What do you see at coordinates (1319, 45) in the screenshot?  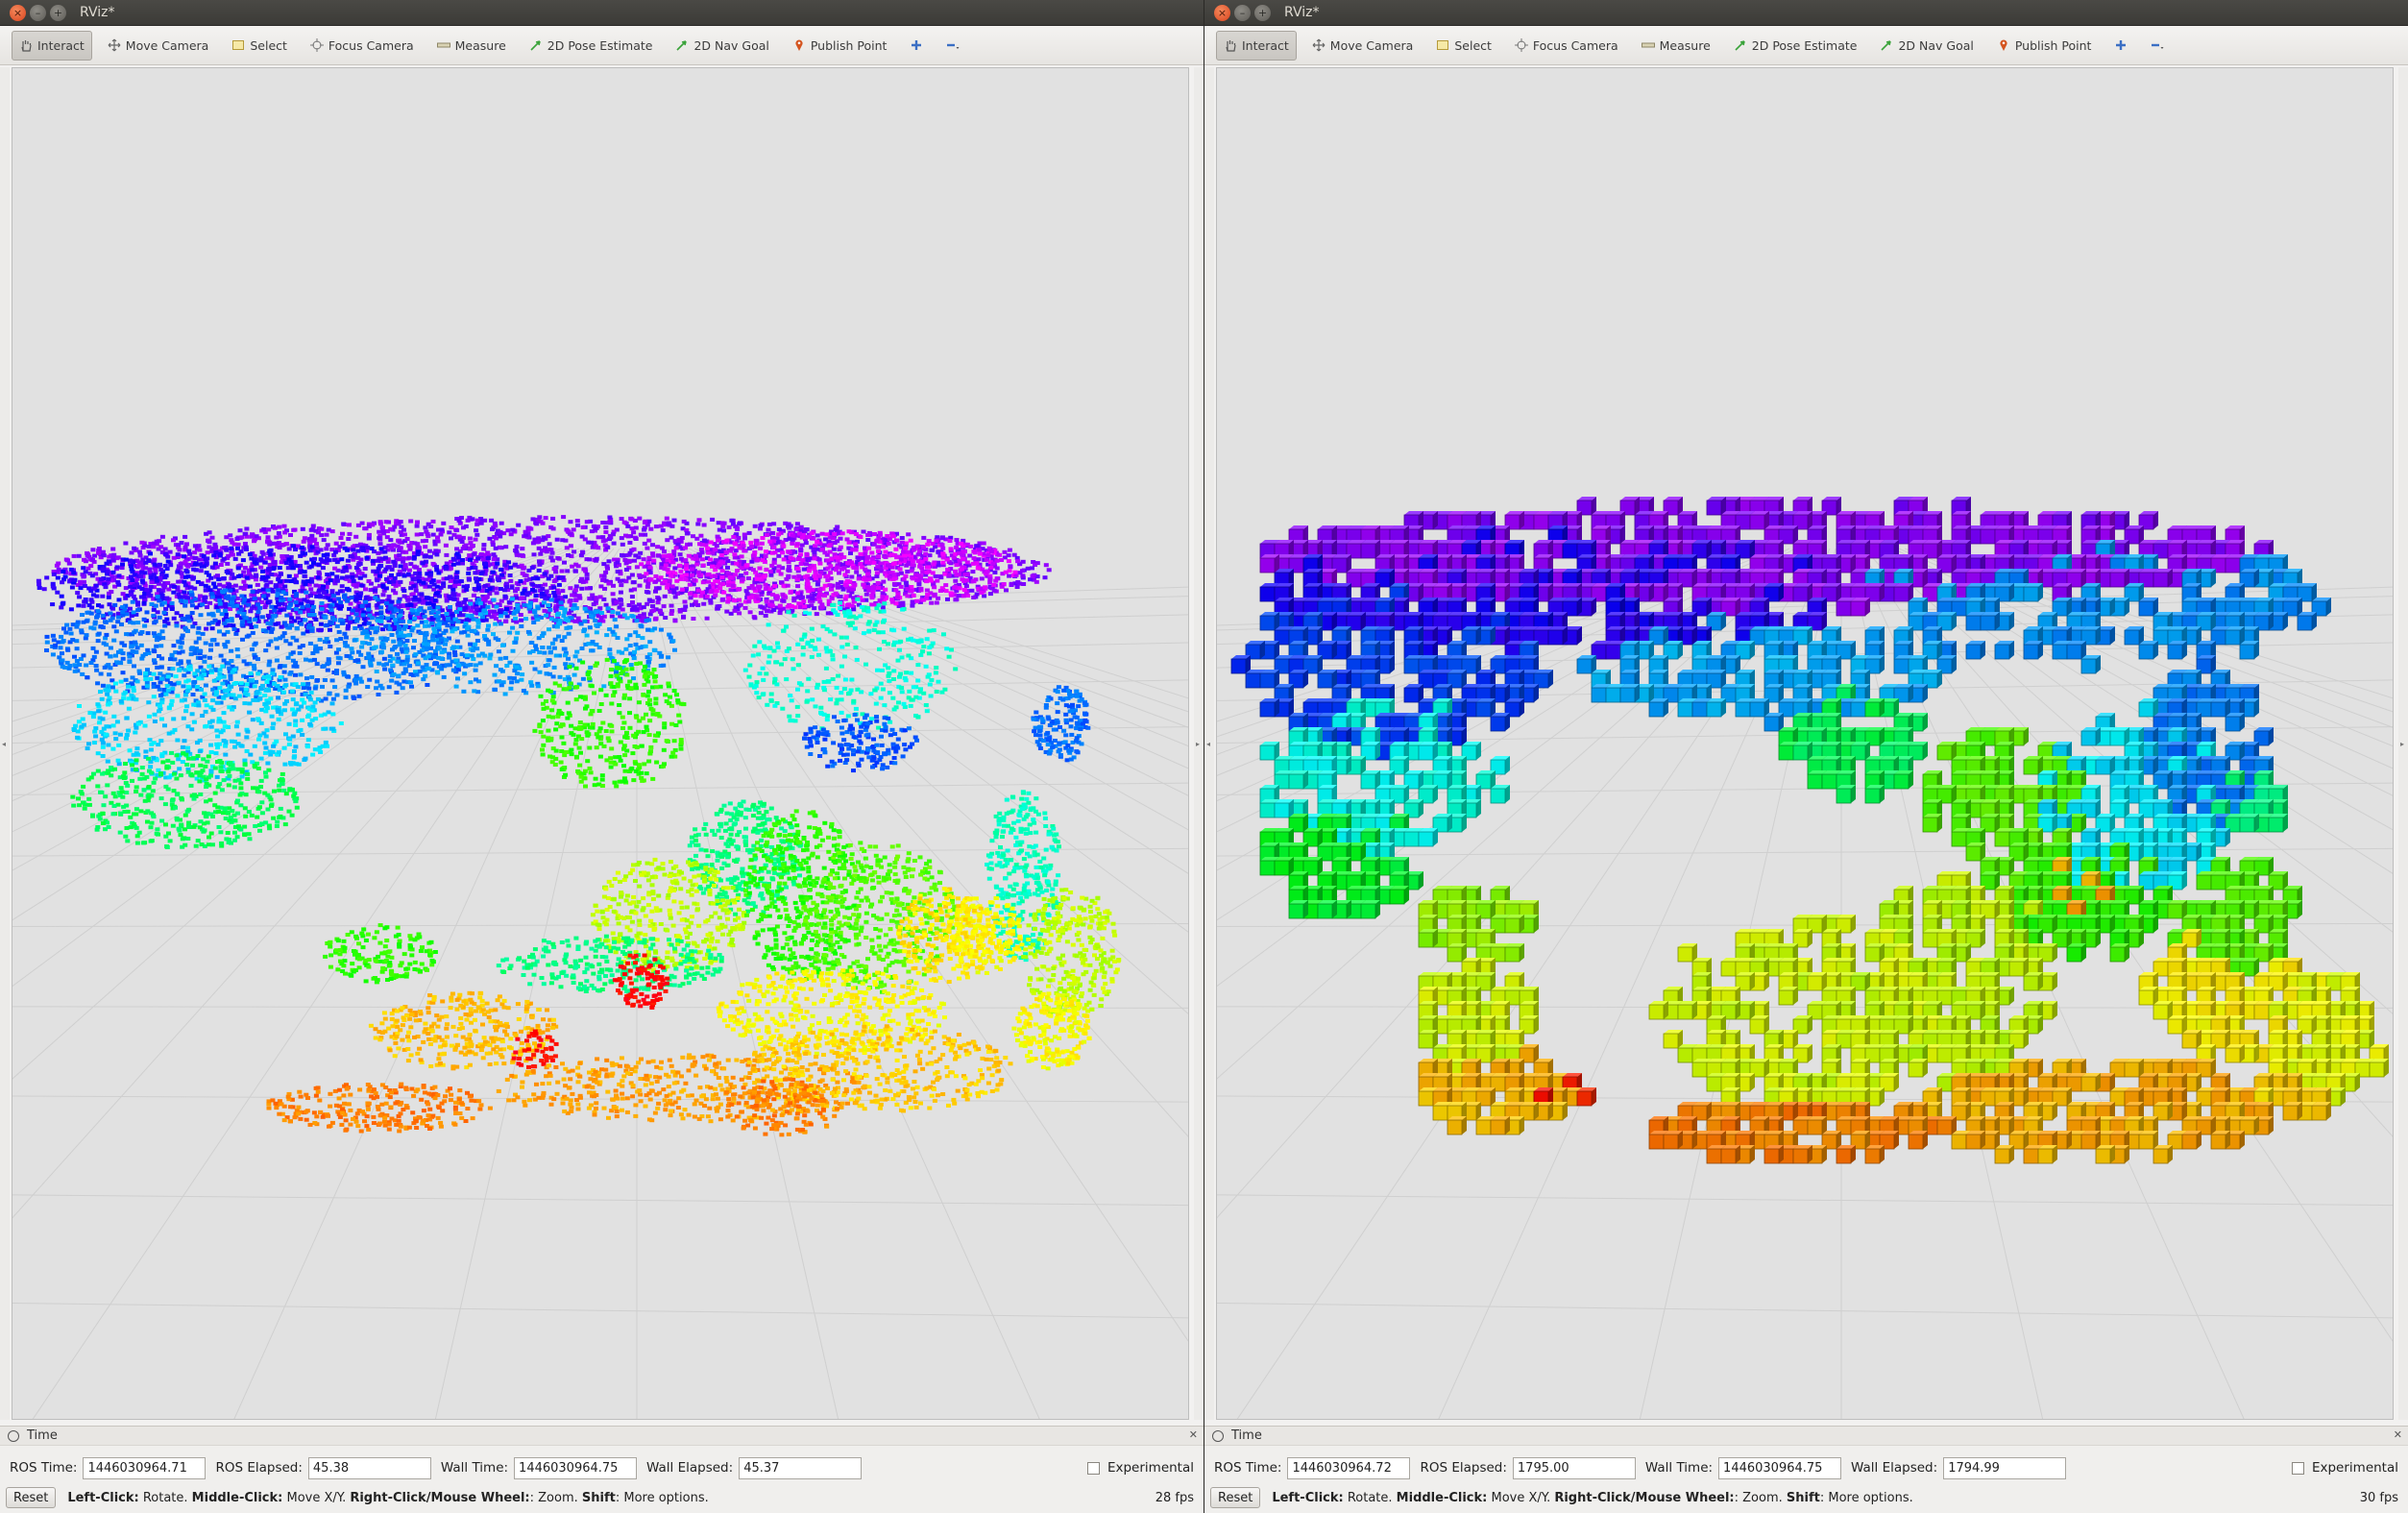 I see `move-camera-icon` at bounding box center [1319, 45].